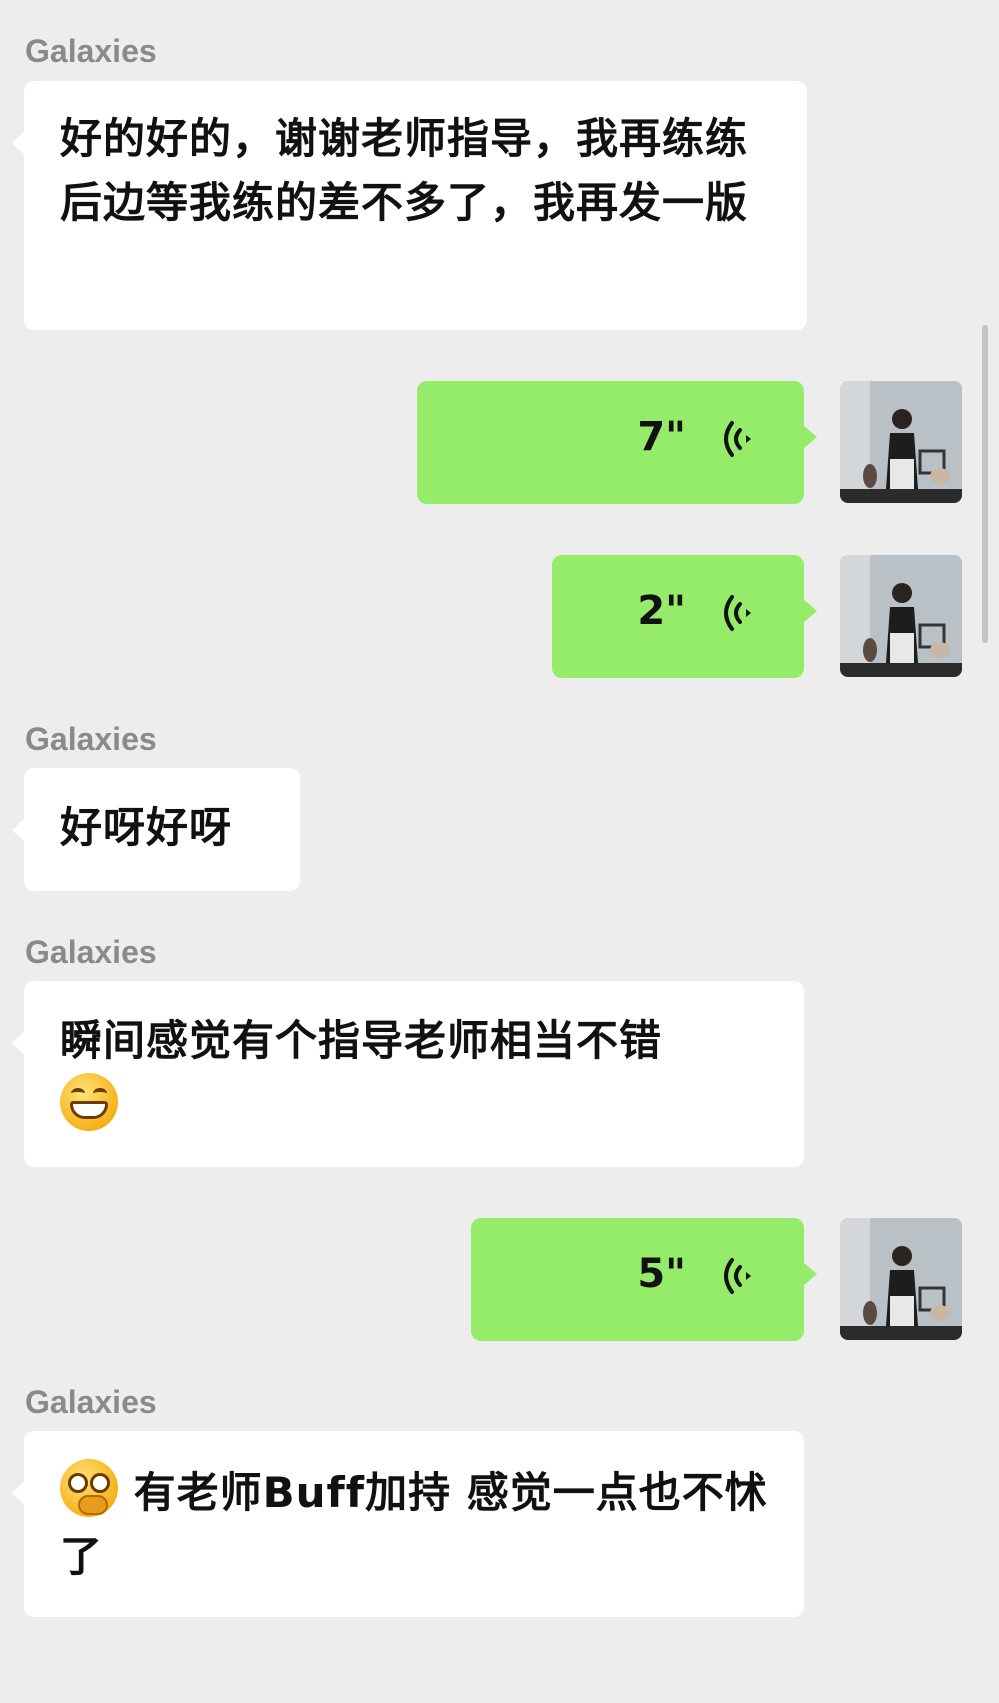 Image resolution: width=999 pixels, height=1703 pixels. I want to click on incoming-text-bubble: 好的好的，谢谢老师指导，我再练练后边等我练的差不多了，我再发一版, so click(409, 205).